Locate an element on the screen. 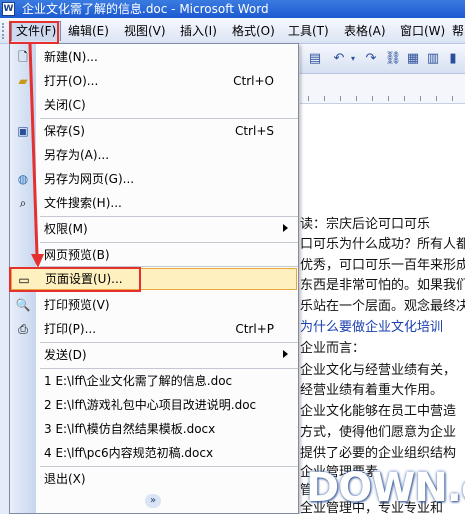 The height and width of the screenshot is (514, 465). menu-item-print: ⎙ 打印(P)... Ctrl+P is located at coordinates (154, 329).